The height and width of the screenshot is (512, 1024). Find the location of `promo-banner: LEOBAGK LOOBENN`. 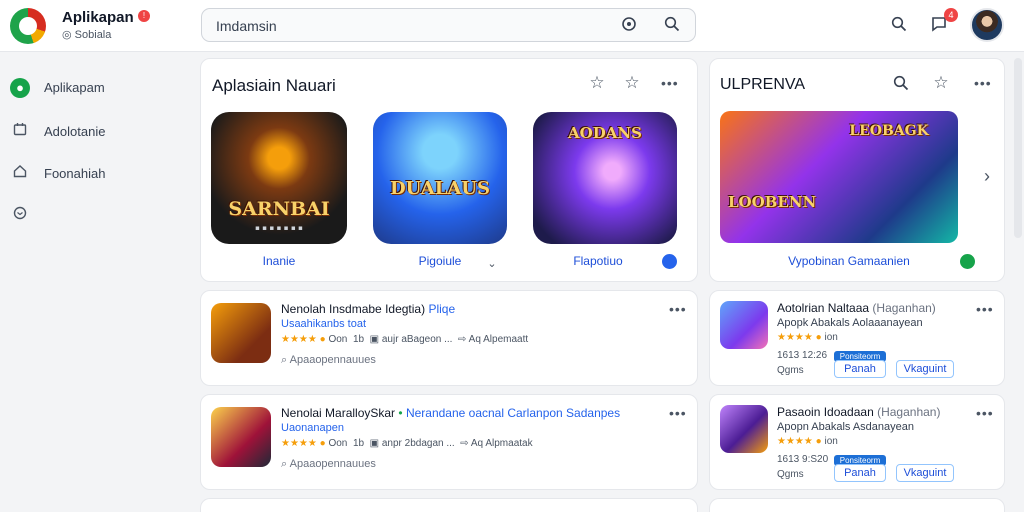

promo-banner: LEOBAGK LOOBENN is located at coordinates (839, 177).